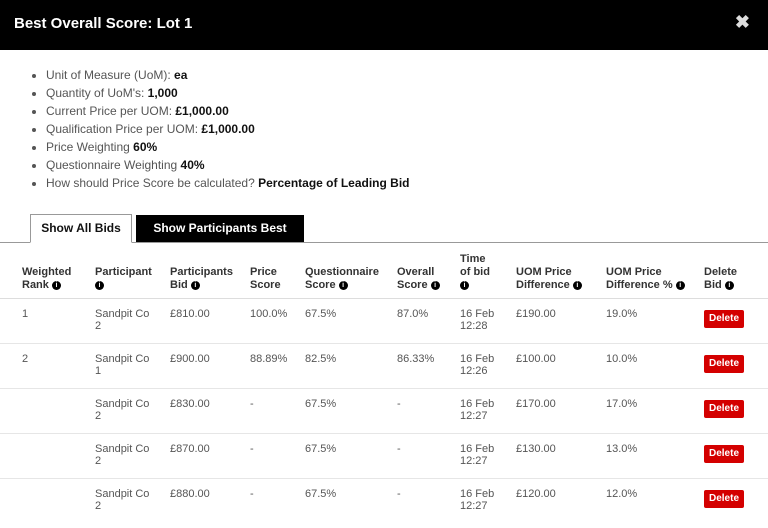 The width and height of the screenshot is (768, 528). What do you see at coordinates (488, 366) in the screenshot?
I see `time-cell: 16 Feb 12:26` at bounding box center [488, 366].